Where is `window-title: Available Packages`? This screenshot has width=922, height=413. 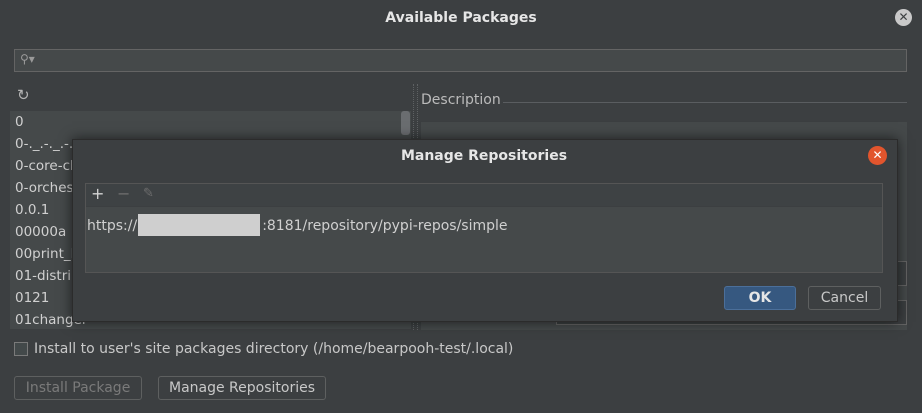 window-title: Available Packages is located at coordinates (461, 18).